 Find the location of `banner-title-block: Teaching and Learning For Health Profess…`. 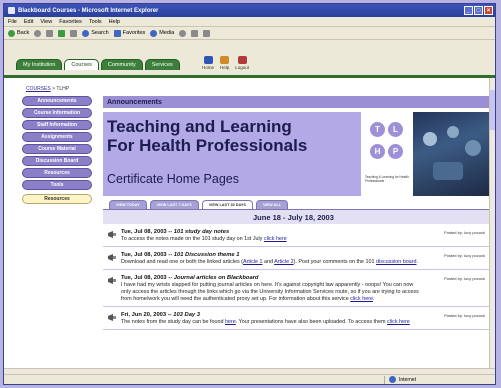

banner-title-block: Teaching and Learning For Health Profess… is located at coordinates (232, 154).